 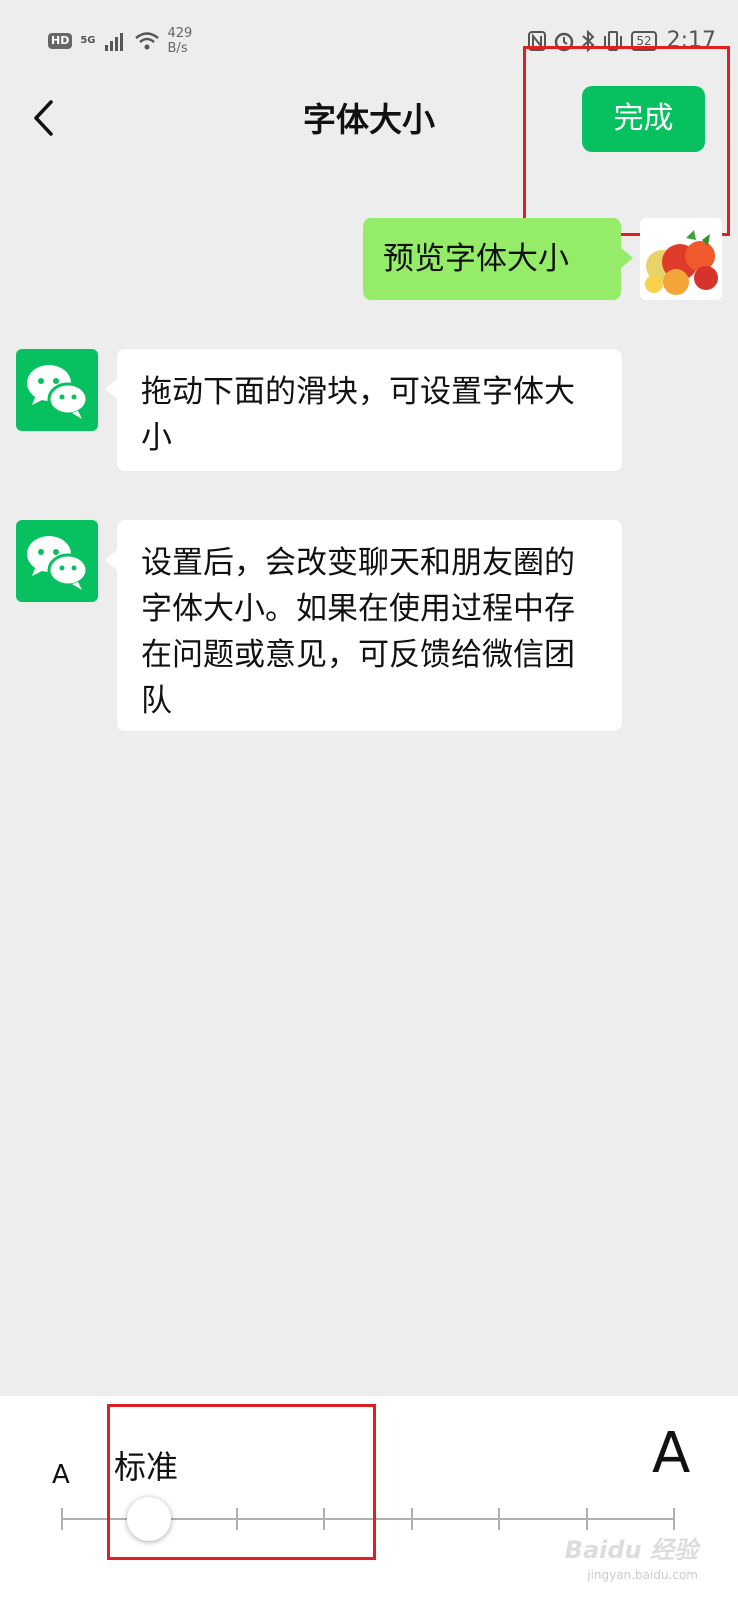 What do you see at coordinates (60, 41) in the screenshot?
I see `hd-badge: HD` at bounding box center [60, 41].